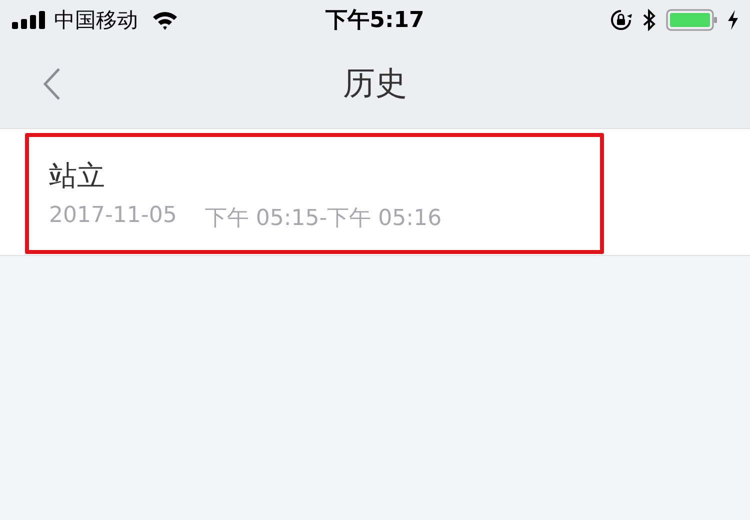 The image size is (750, 520). What do you see at coordinates (323, 219) in the screenshot?
I see `time-range: 下午 05:15-下午 05:16` at bounding box center [323, 219].